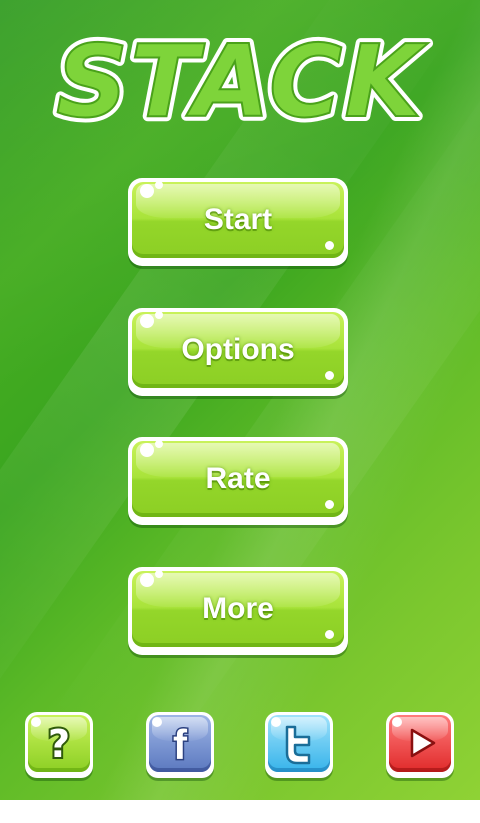 The width and height of the screenshot is (480, 823). I want to click on facebook-icon: f, so click(180, 743).